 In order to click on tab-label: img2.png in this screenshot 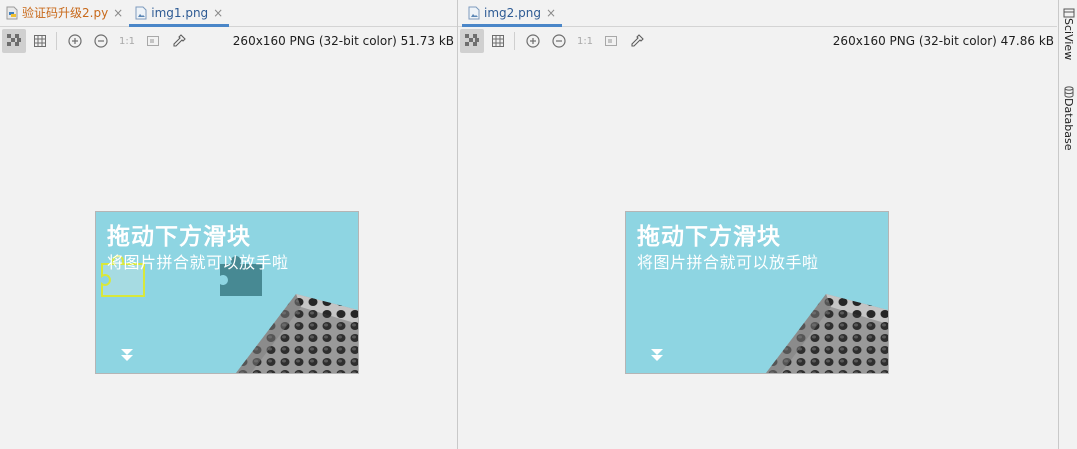, I will do `click(512, 12)`.